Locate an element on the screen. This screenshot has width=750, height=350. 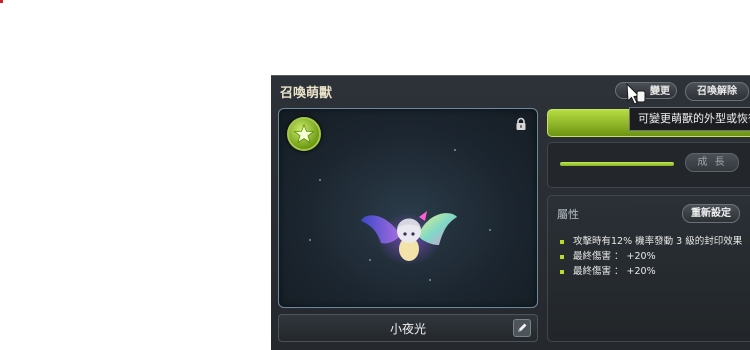
reset-attributes-button: 重新設定 is located at coordinates (711, 213).